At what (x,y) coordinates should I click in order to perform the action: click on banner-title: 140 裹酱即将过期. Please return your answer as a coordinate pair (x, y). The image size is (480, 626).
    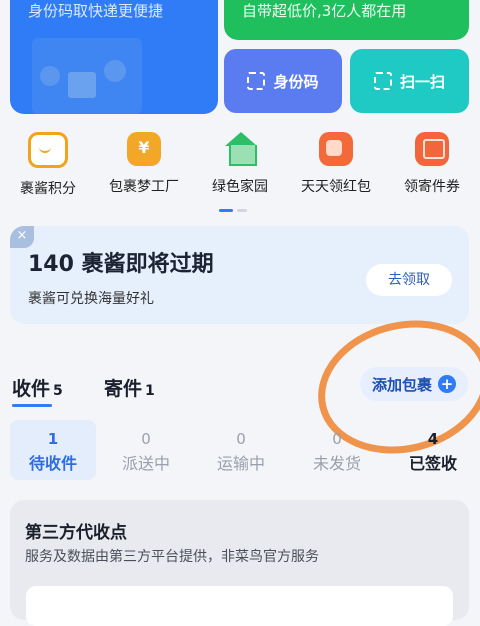
    Looking at the image, I should click on (121, 264).